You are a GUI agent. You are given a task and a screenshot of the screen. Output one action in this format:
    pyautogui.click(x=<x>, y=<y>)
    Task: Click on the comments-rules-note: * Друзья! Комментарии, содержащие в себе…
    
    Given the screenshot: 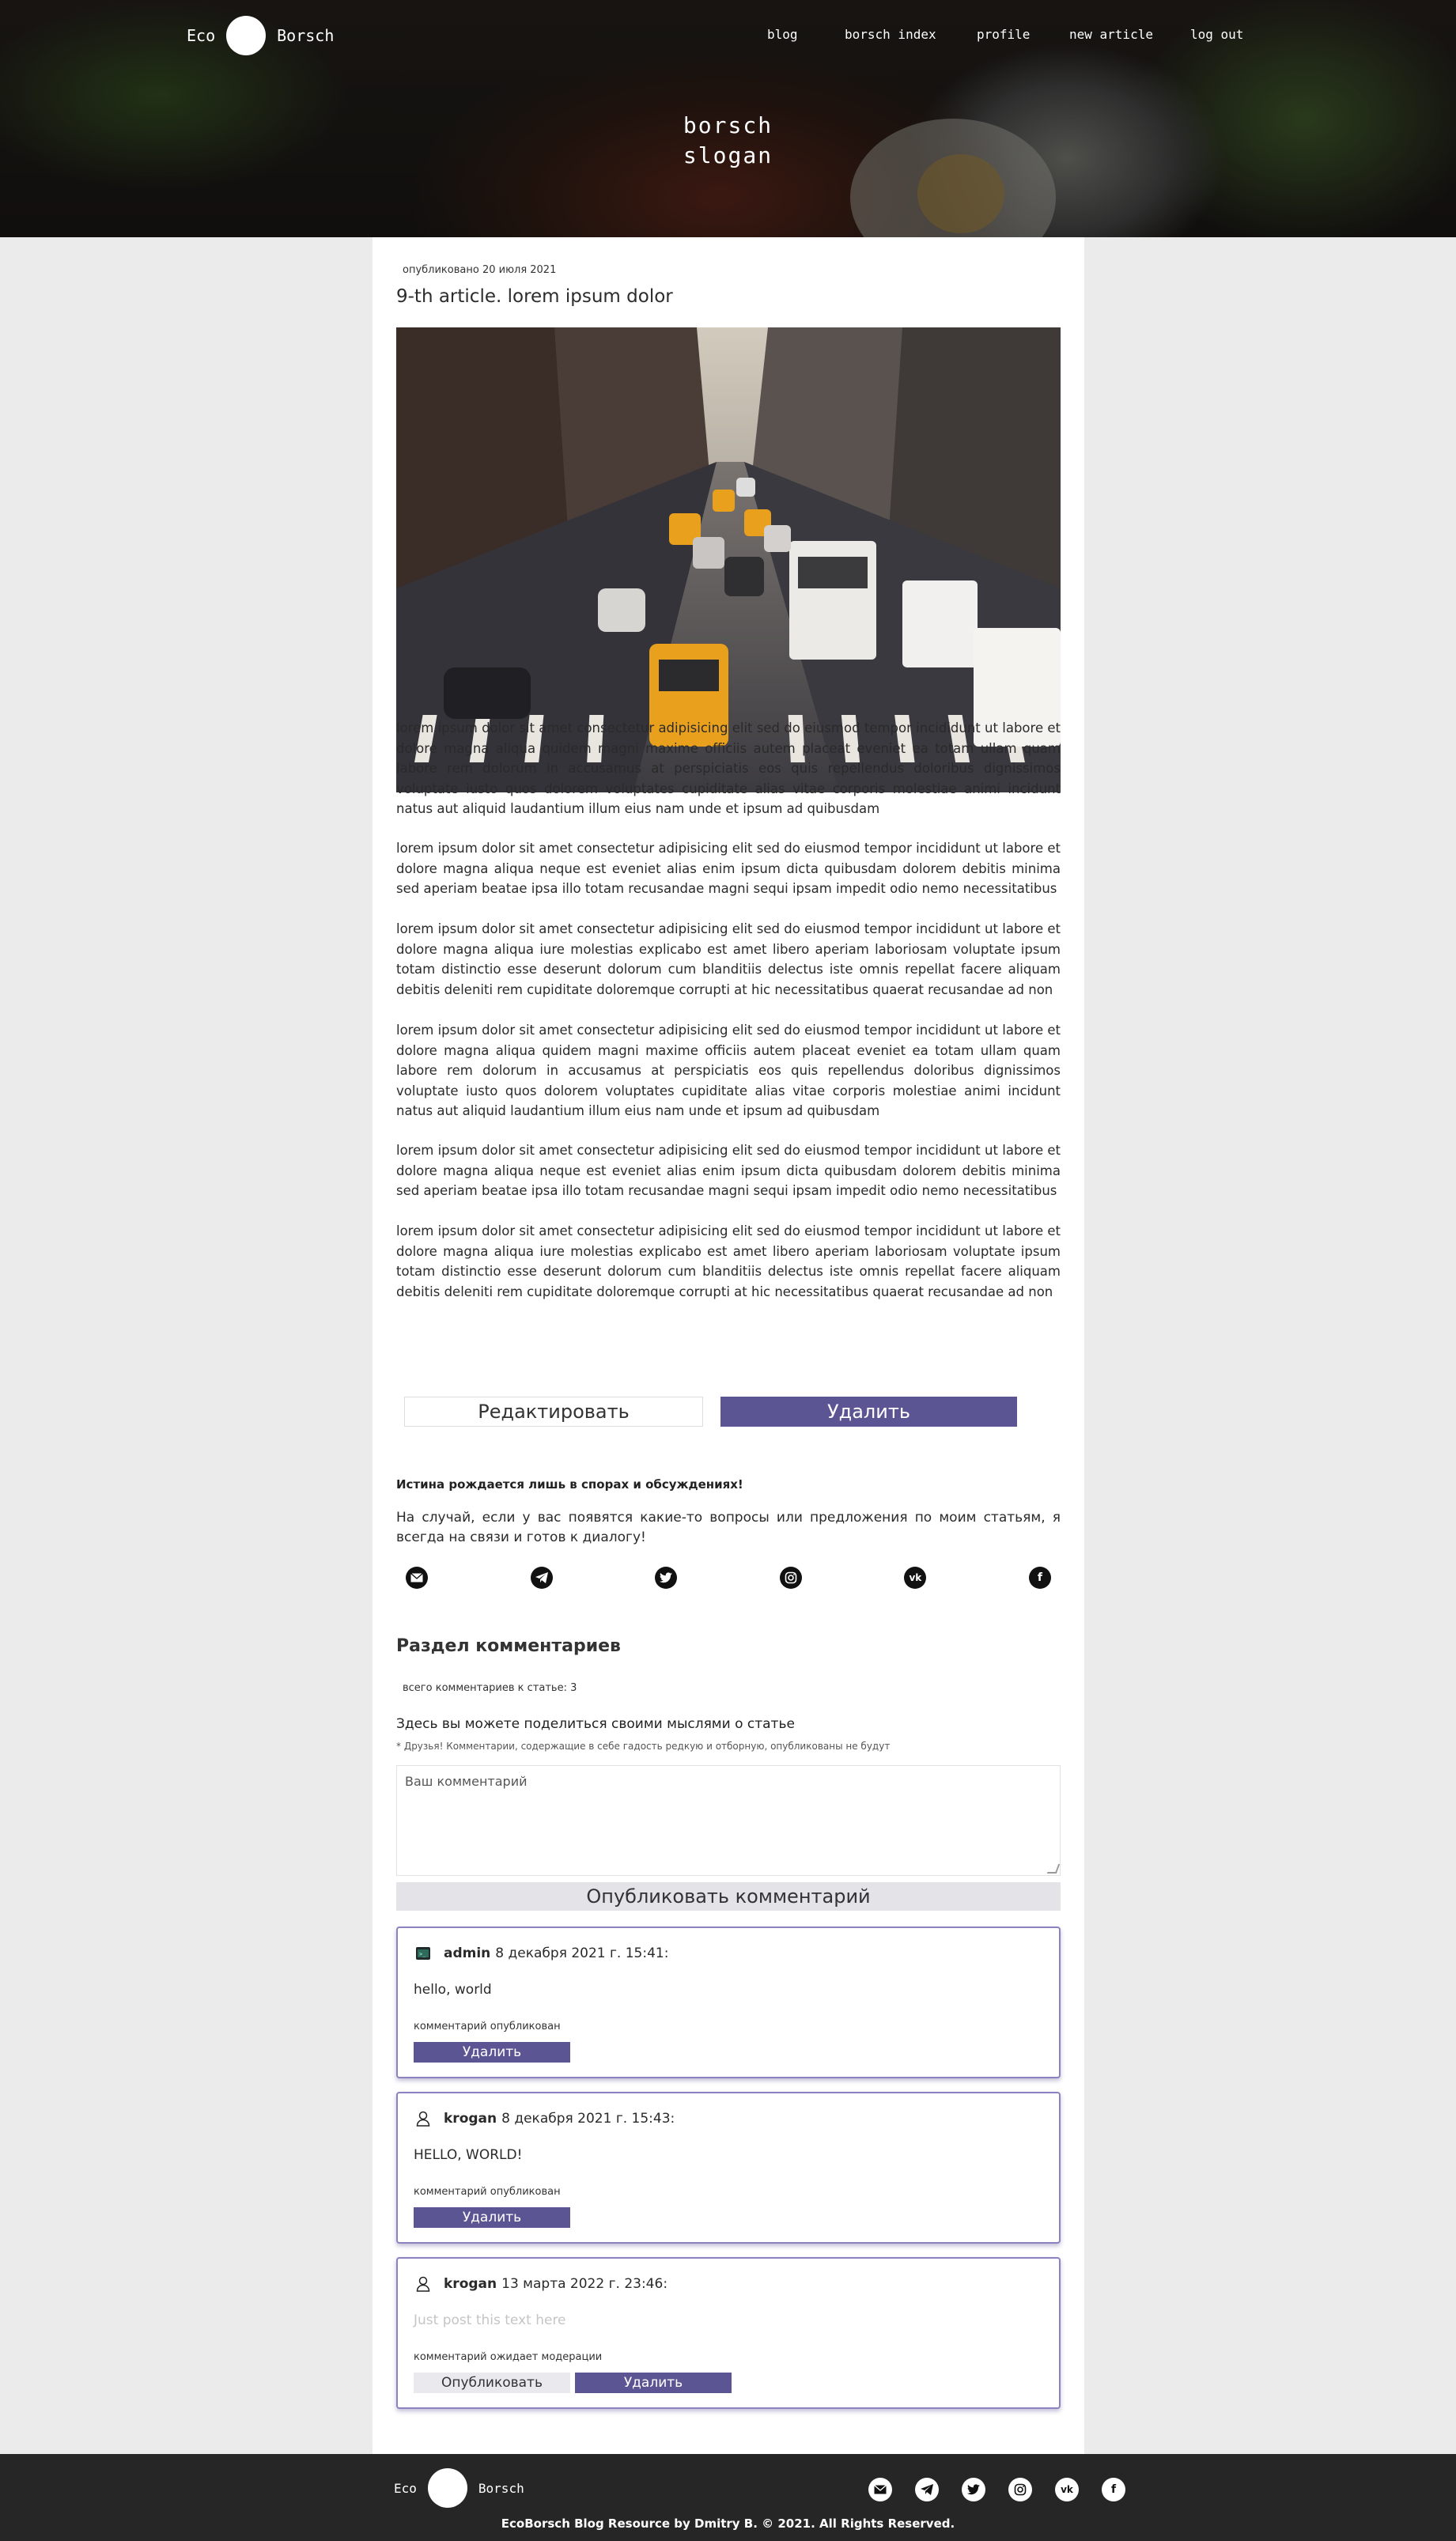 What is the action you would take?
    pyautogui.click(x=643, y=1746)
    